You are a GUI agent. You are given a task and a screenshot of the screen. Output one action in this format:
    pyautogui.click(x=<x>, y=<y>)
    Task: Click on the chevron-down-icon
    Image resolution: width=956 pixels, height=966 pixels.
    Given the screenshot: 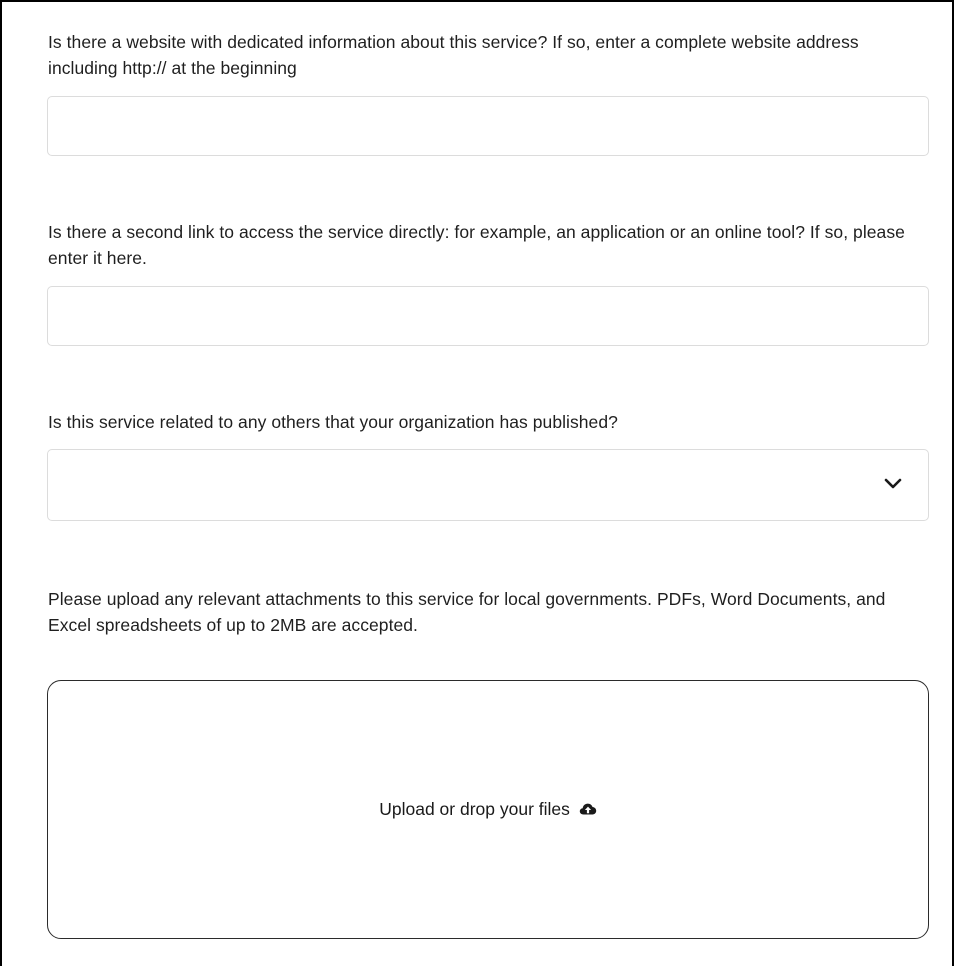 What is the action you would take?
    pyautogui.click(x=893, y=483)
    